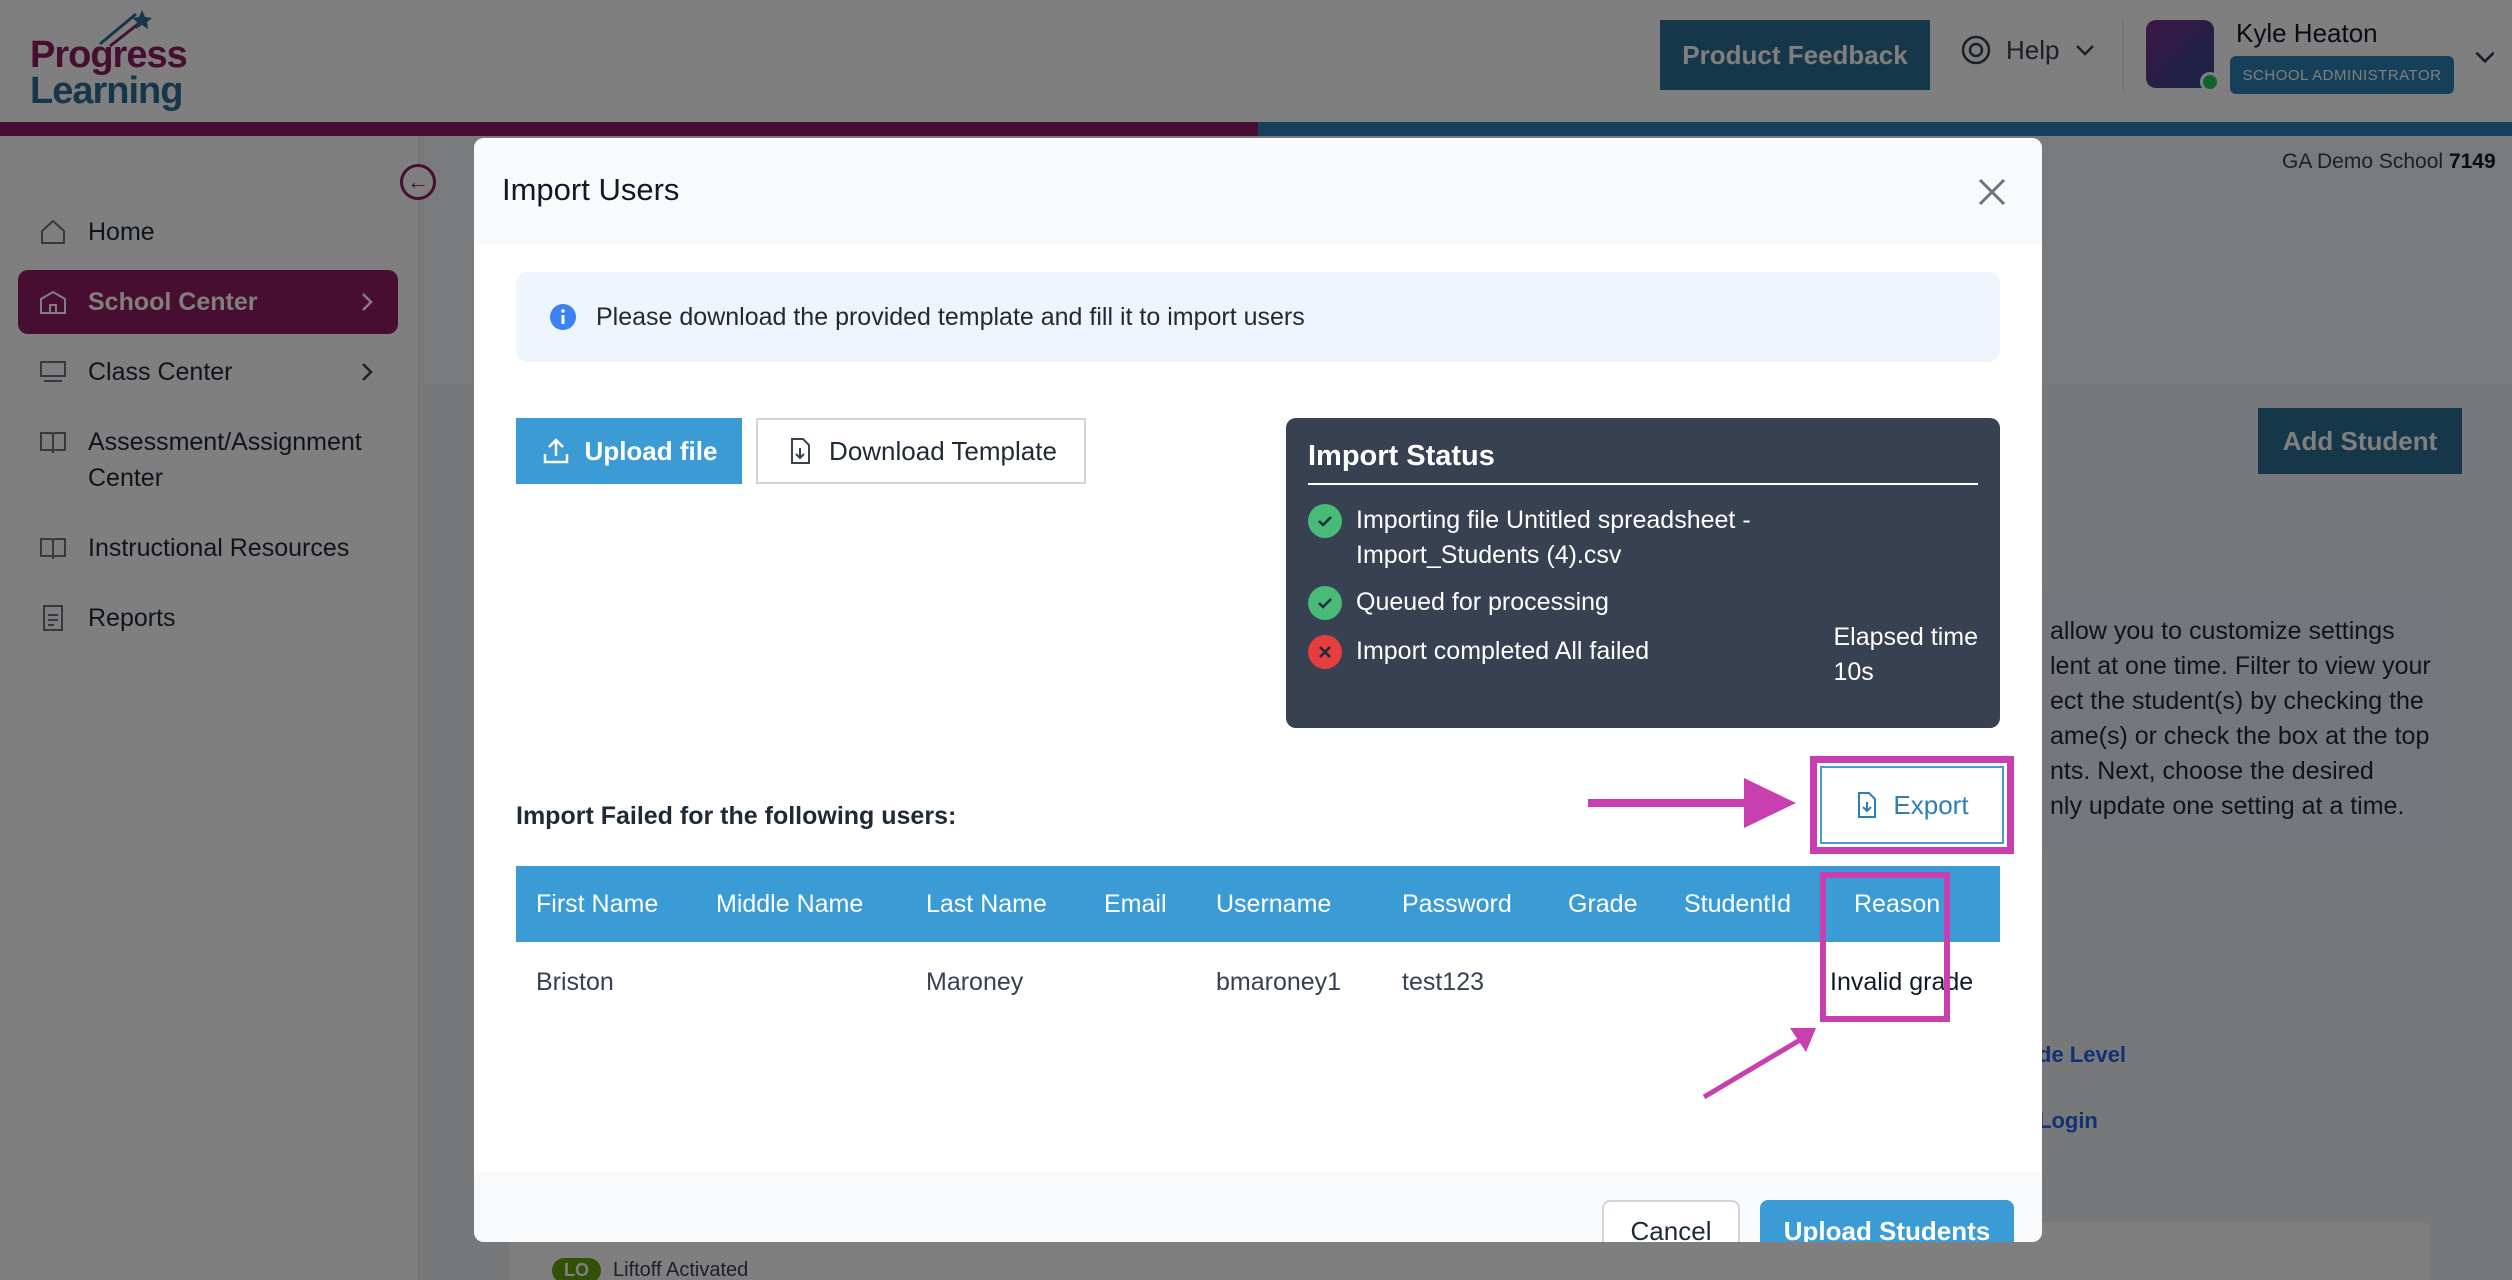 This screenshot has height=1280, width=2512. Describe the element at coordinates (801, 451) in the screenshot. I see `file-download-icon` at that location.